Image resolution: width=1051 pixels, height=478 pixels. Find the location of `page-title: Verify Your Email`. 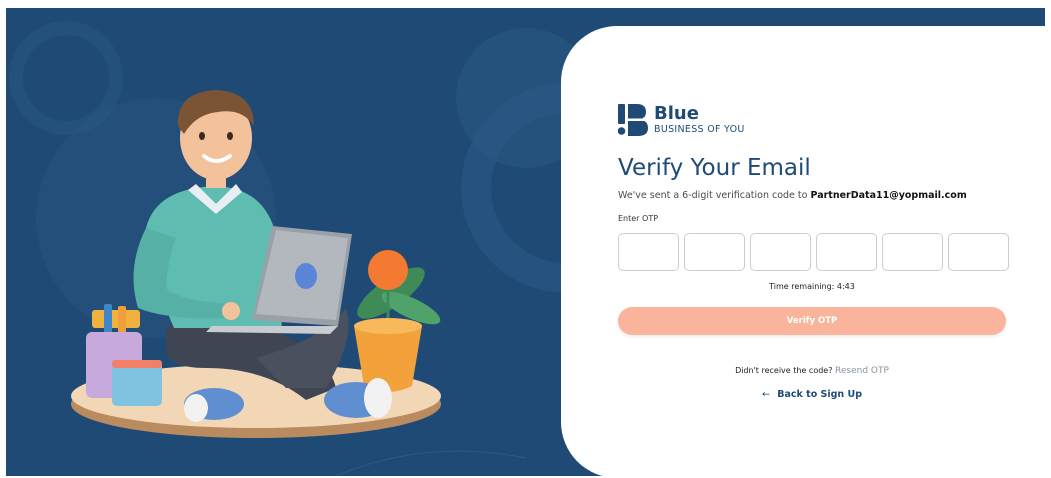

page-title: Verify Your Email is located at coordinates (714, 168).